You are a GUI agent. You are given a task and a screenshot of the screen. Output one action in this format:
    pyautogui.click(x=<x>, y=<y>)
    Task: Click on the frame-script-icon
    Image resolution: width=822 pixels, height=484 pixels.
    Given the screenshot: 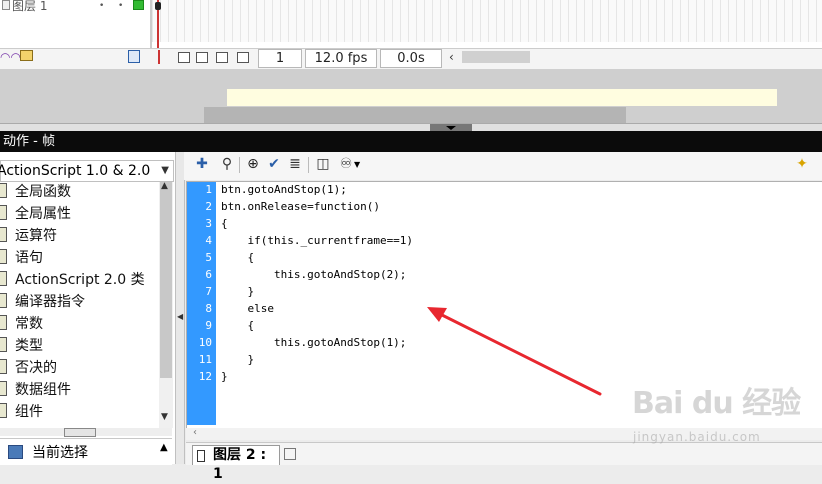 What is the action you would take?
    pyautogui.click(x=201, y=456)
    